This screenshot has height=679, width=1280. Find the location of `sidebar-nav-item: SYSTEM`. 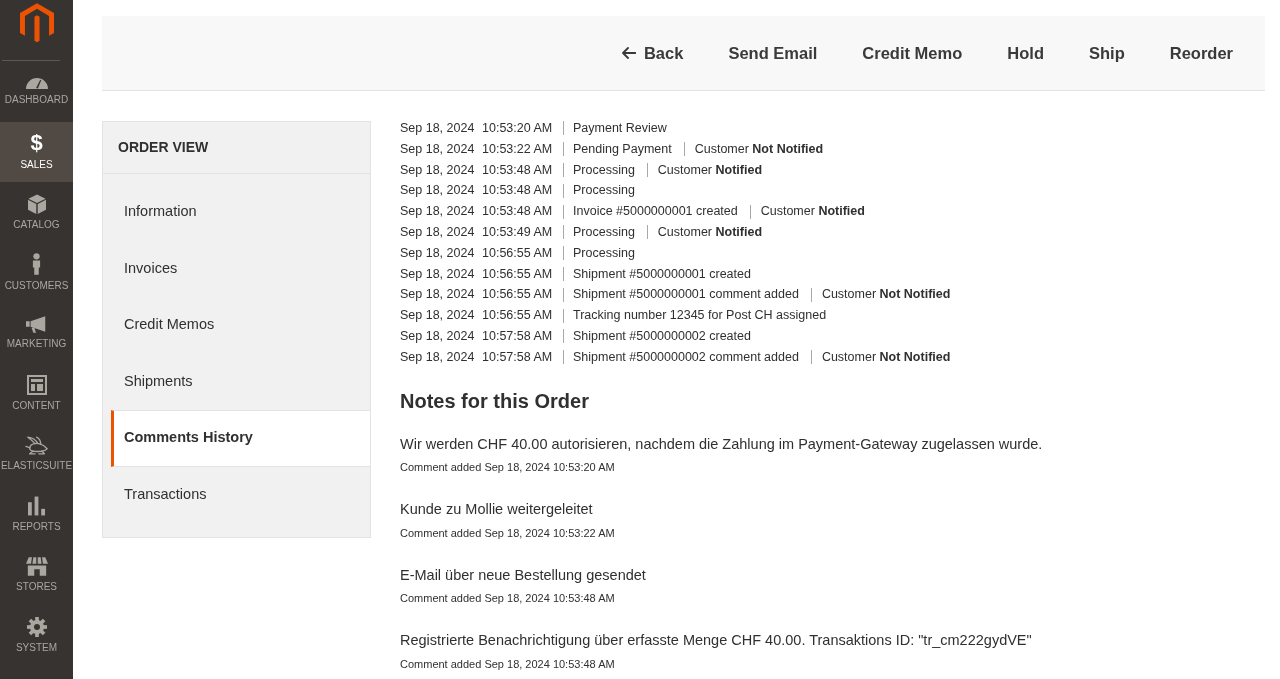

sidebar-nav-item: SYSTEM is located at coordinates (36, 635).